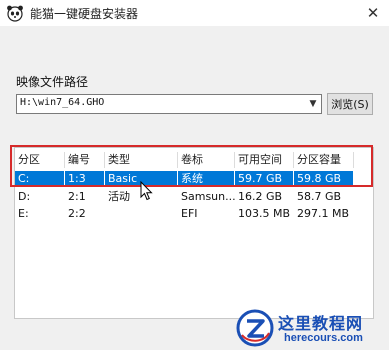 The image size is (389, 350). Describe the element at coordinates (321, 323) in the screenshot. I see `watermark-title: 这里教程网` at that location.